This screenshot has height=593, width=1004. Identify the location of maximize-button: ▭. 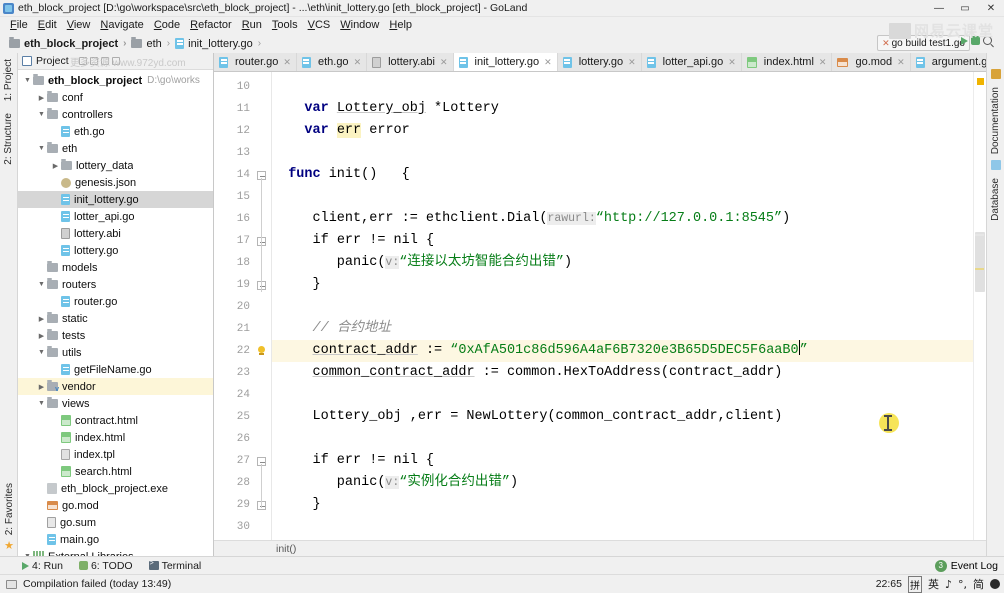
(965, 8).